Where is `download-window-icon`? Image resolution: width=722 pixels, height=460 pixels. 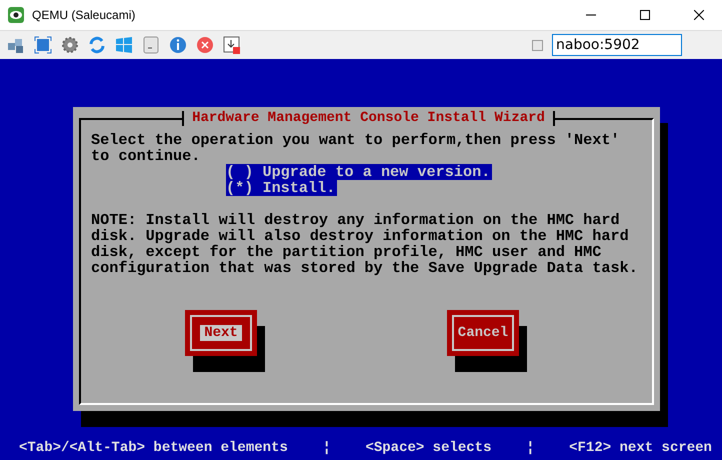
download-window-icon is located at coordinates (232, 45).